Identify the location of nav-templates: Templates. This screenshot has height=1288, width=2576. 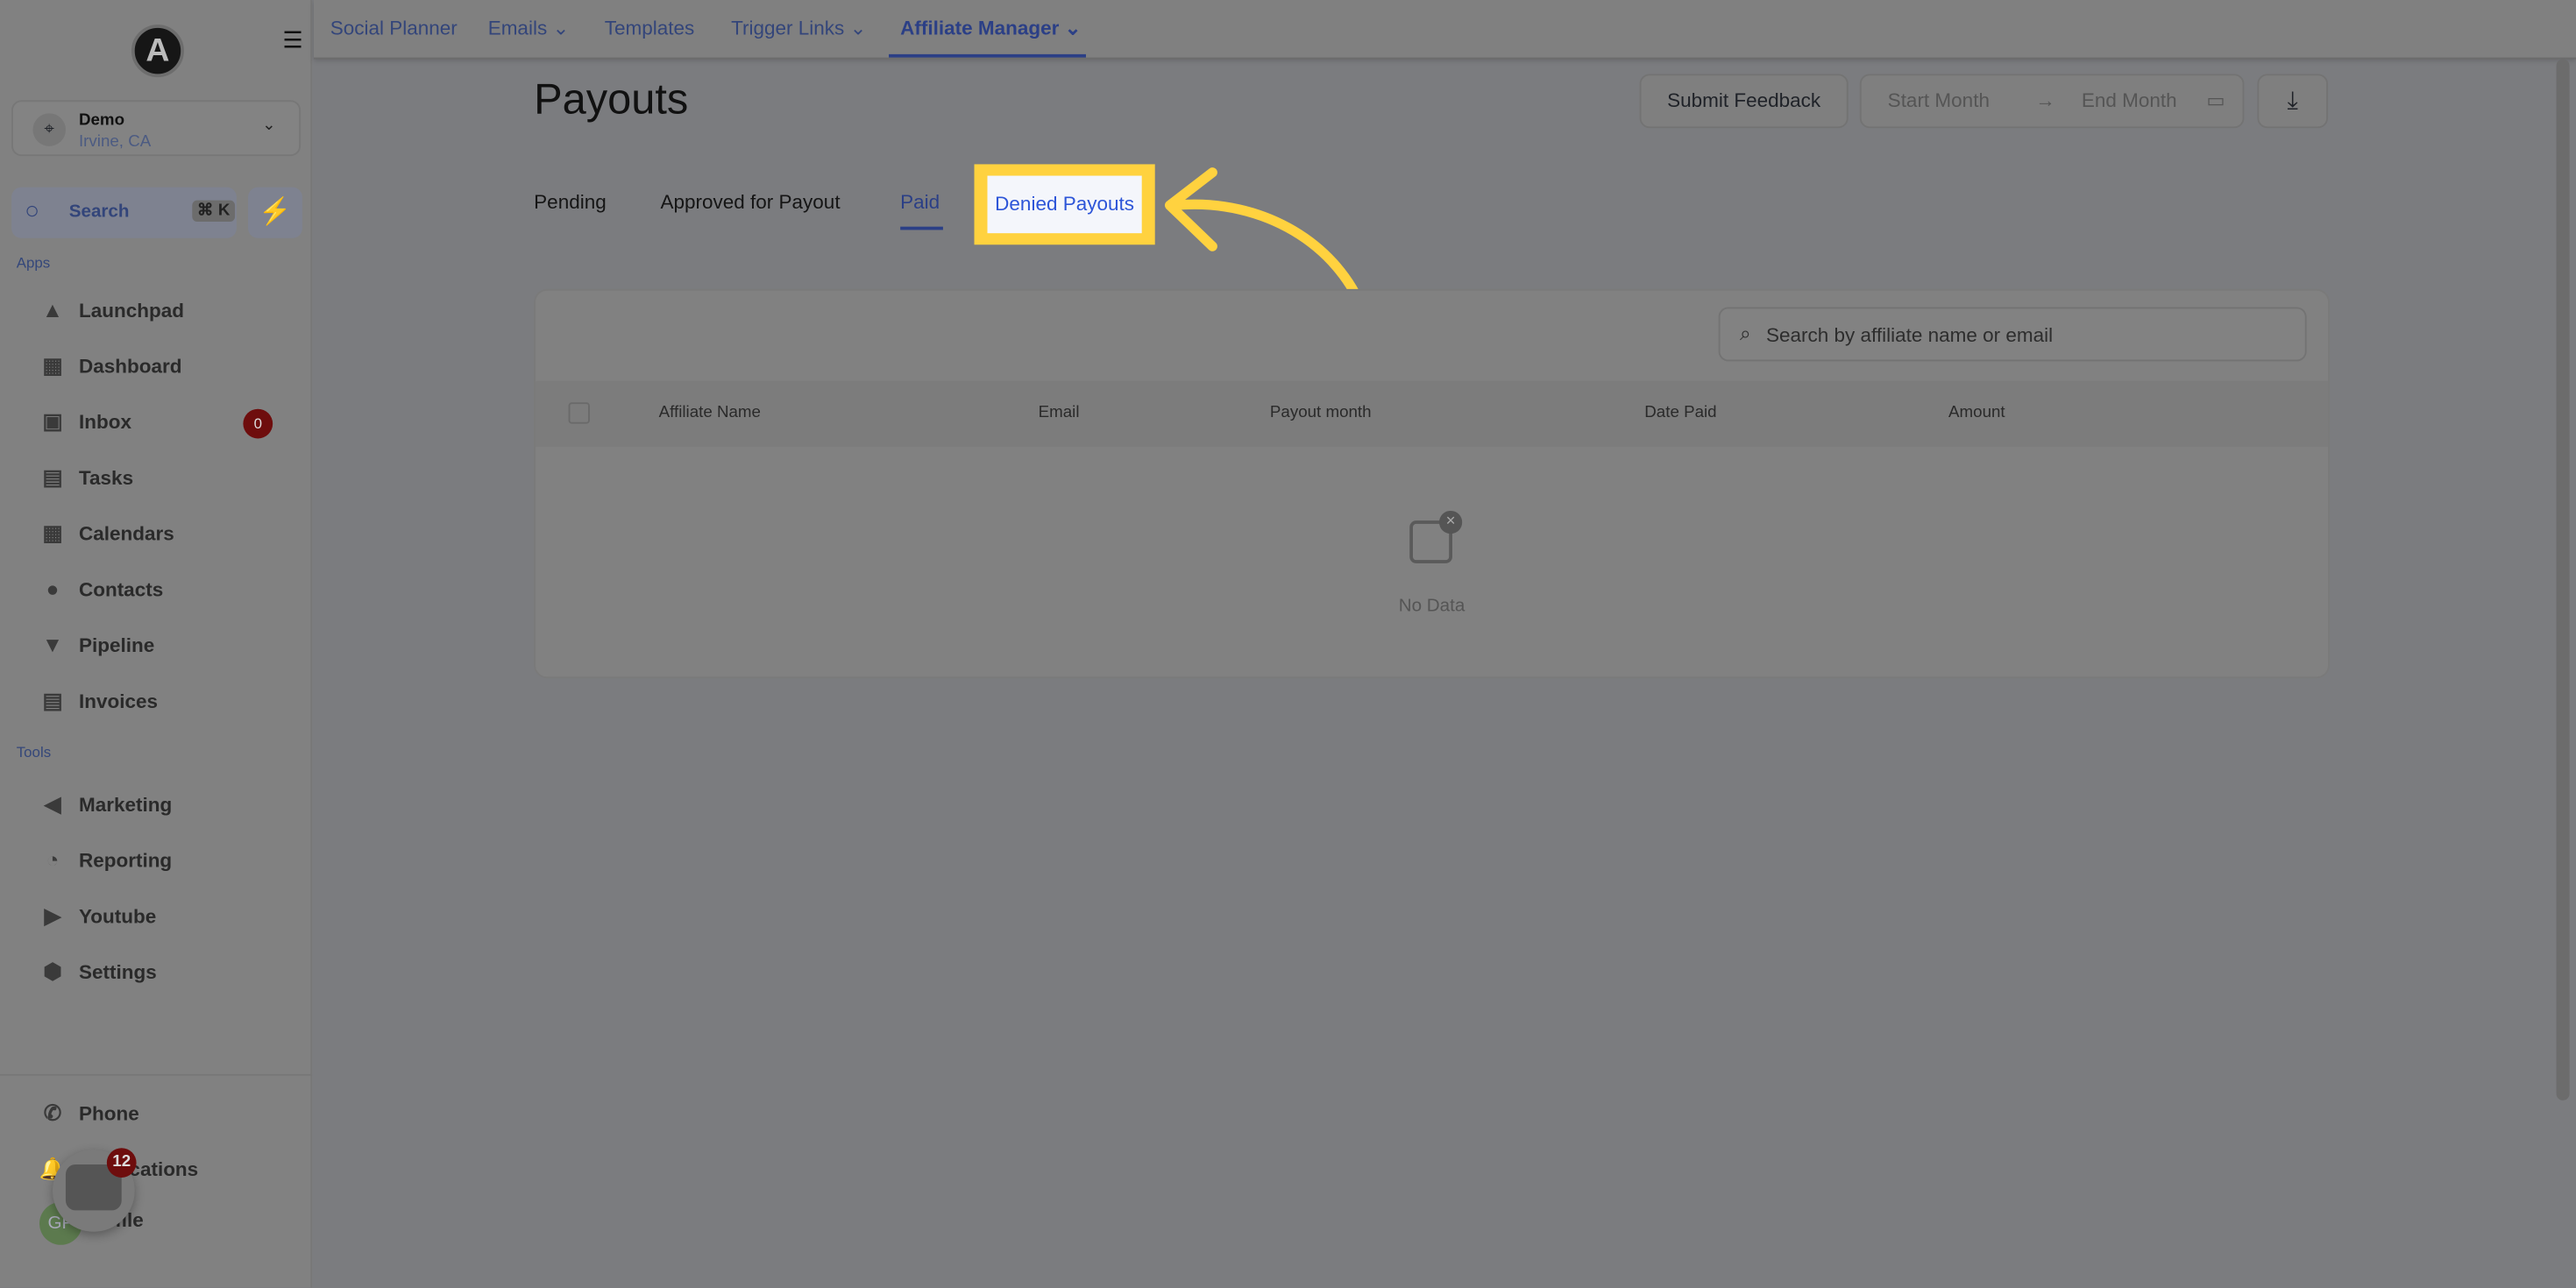
(650, 28).